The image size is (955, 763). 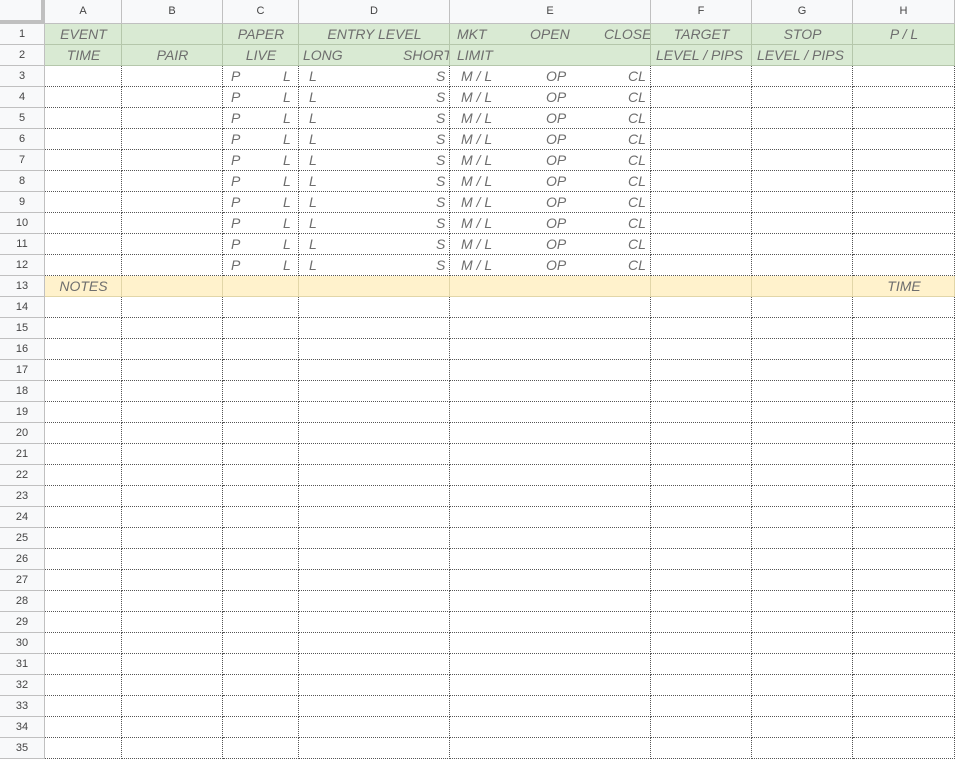 What do you see at coordinates (172, 475) in the screenshot?
I see `cell-b22` at bounding box center [172, 475].